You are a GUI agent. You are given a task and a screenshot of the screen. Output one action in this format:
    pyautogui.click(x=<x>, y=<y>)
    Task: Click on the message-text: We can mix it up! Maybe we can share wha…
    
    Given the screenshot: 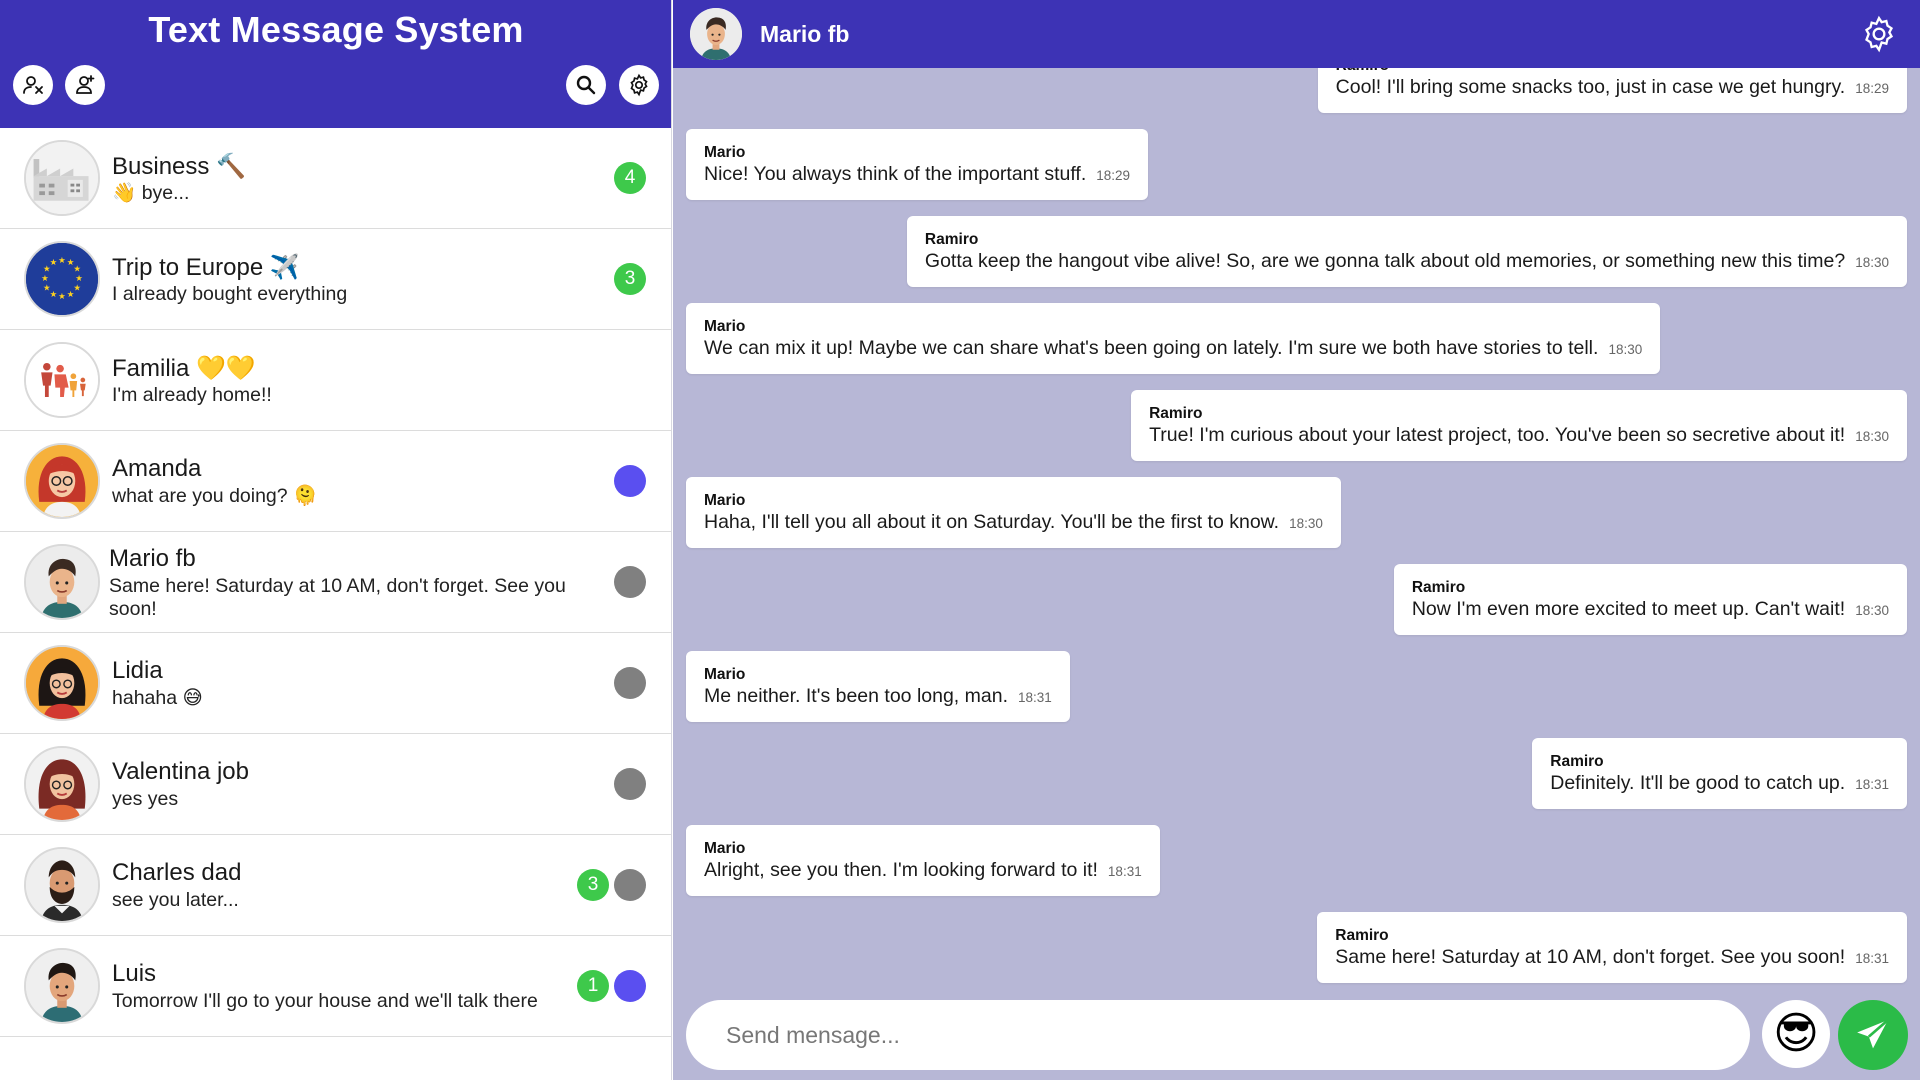 What is the action you would take?
    pyautogui.click(x=1151, y=348)
    